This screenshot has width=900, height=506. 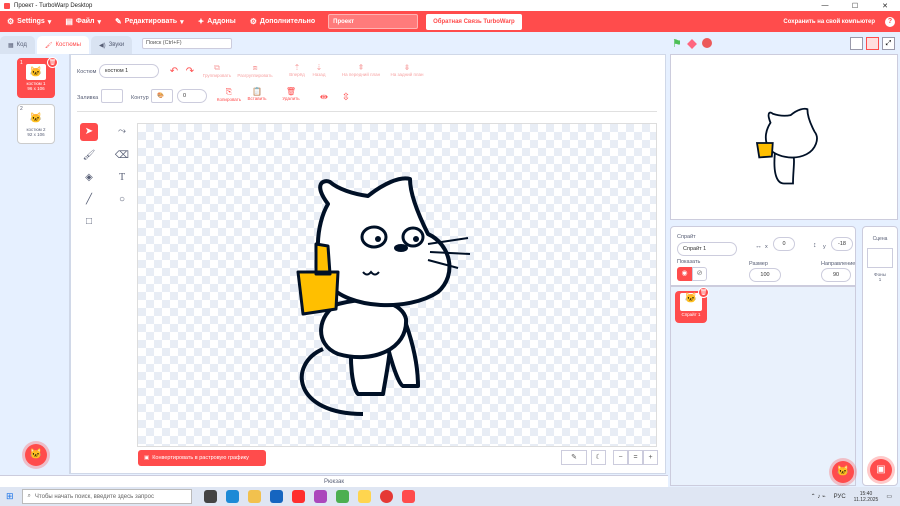 What do you see at coordinates (346, 98) in the screenshot?
I see `flip-vertical-icon: ⇳` at bounding box center [346, 98].